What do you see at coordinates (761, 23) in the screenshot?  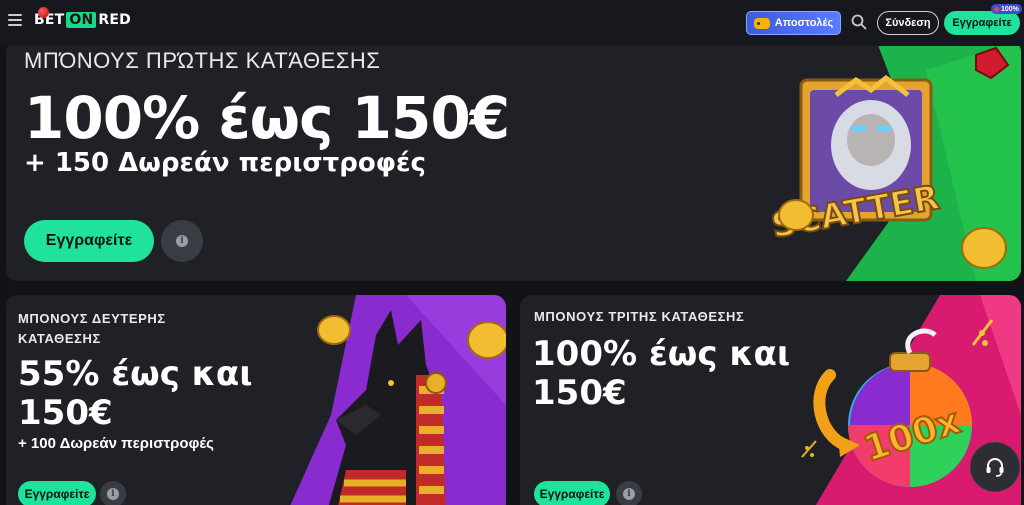 I see `gamepad-icon` at bounding box center [761, 23].